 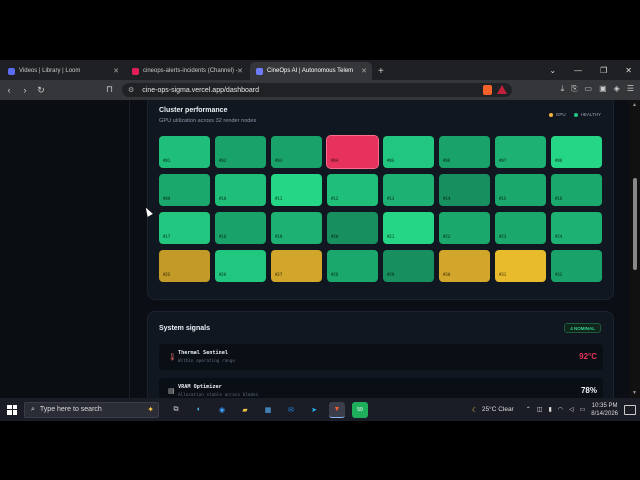 I want to click on whatsapp-icon: 59, so click(x=360, y=409).